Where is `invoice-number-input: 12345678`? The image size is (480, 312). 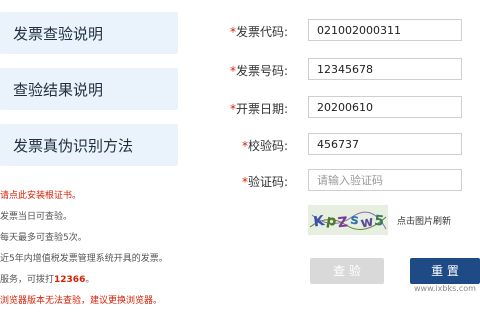 invoice-number-input: 12345678 is located at coordinates (385, 69).